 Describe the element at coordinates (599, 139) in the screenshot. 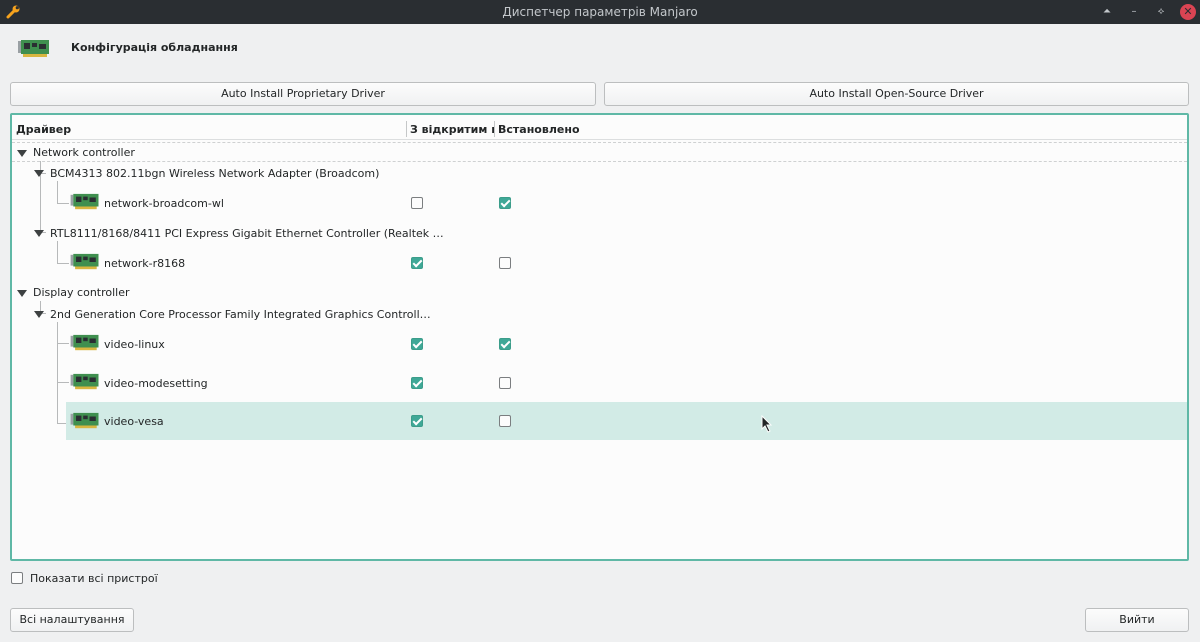

I see `header-divider` at that location.